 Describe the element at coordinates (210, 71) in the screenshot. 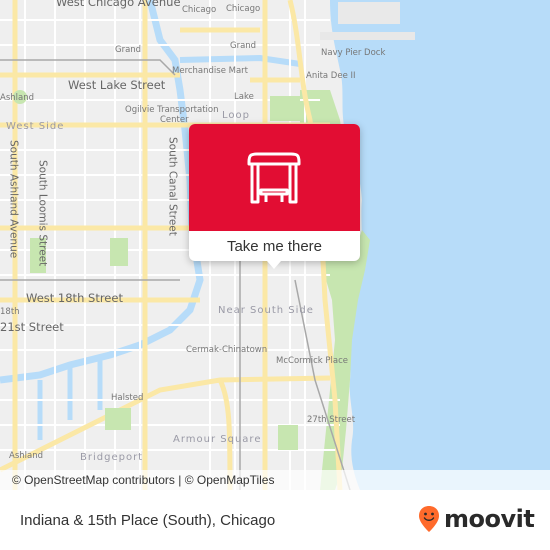

I see `label-merchandise-mart: Merchandise Mart` at that location.